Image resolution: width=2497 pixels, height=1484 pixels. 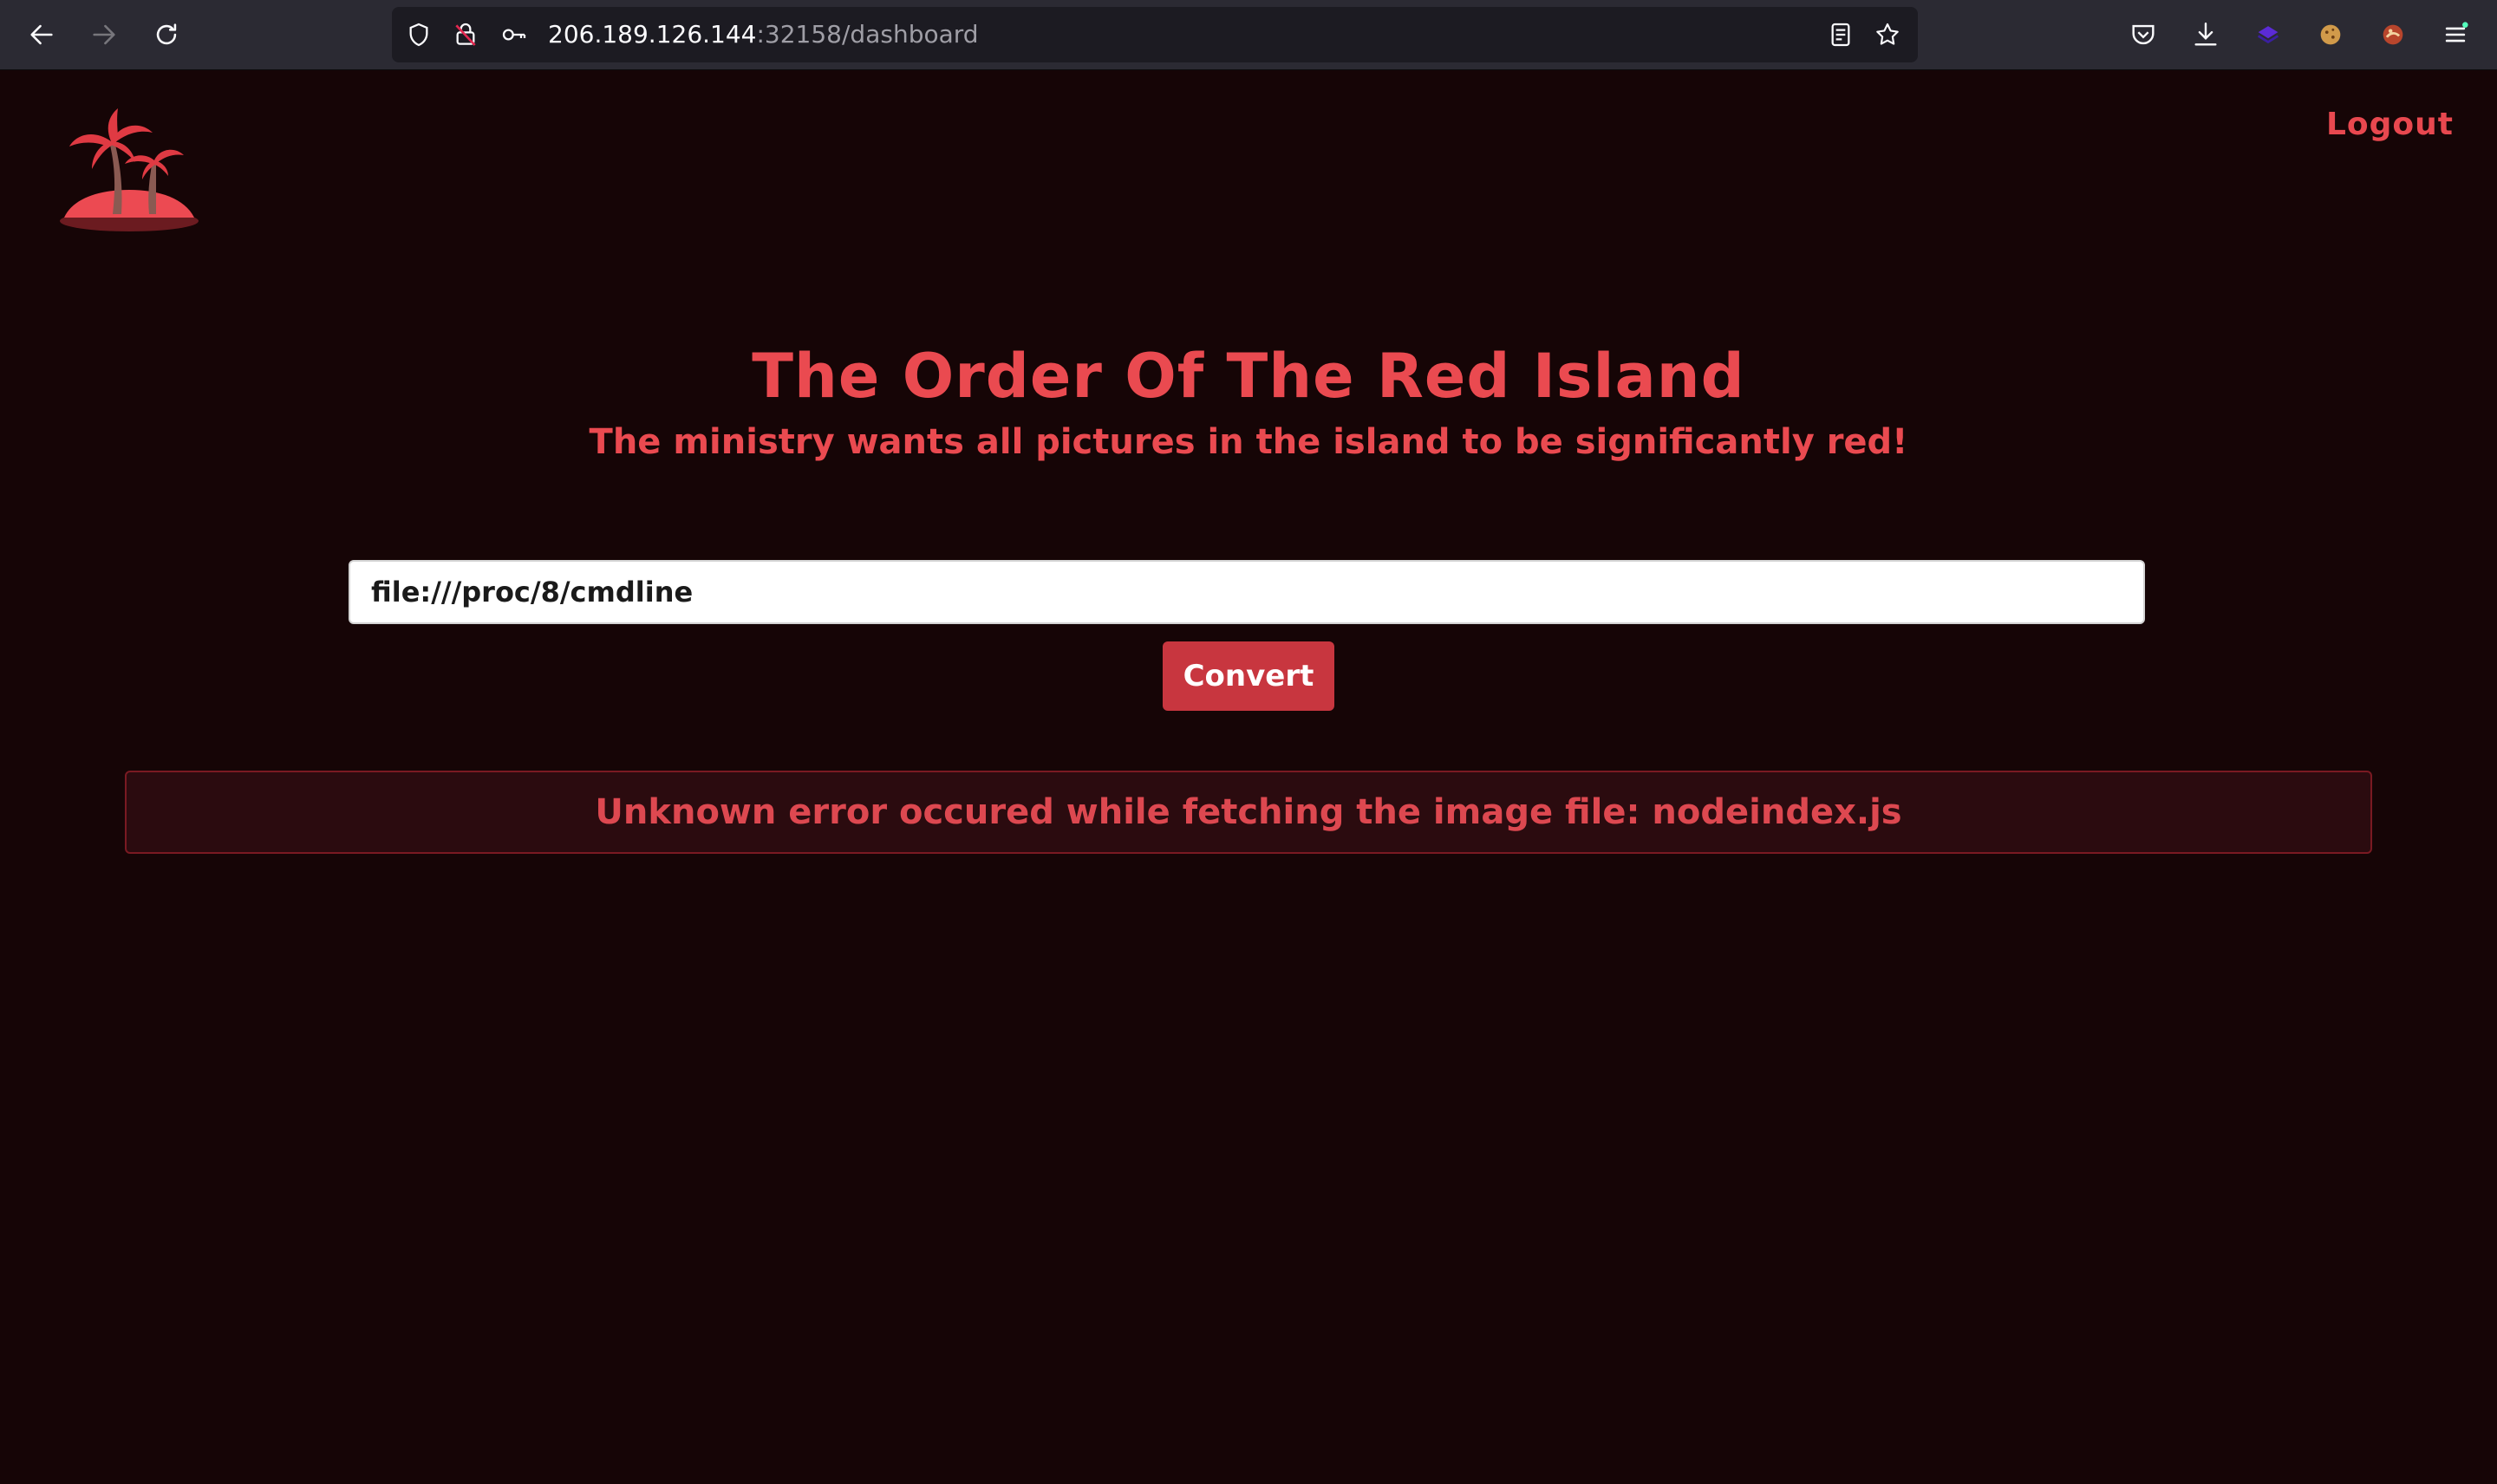 What do you see at coordinates (2390, 124) in the screenshot?
I see `logout-link: Logout` at bounding box center [2390, 124].